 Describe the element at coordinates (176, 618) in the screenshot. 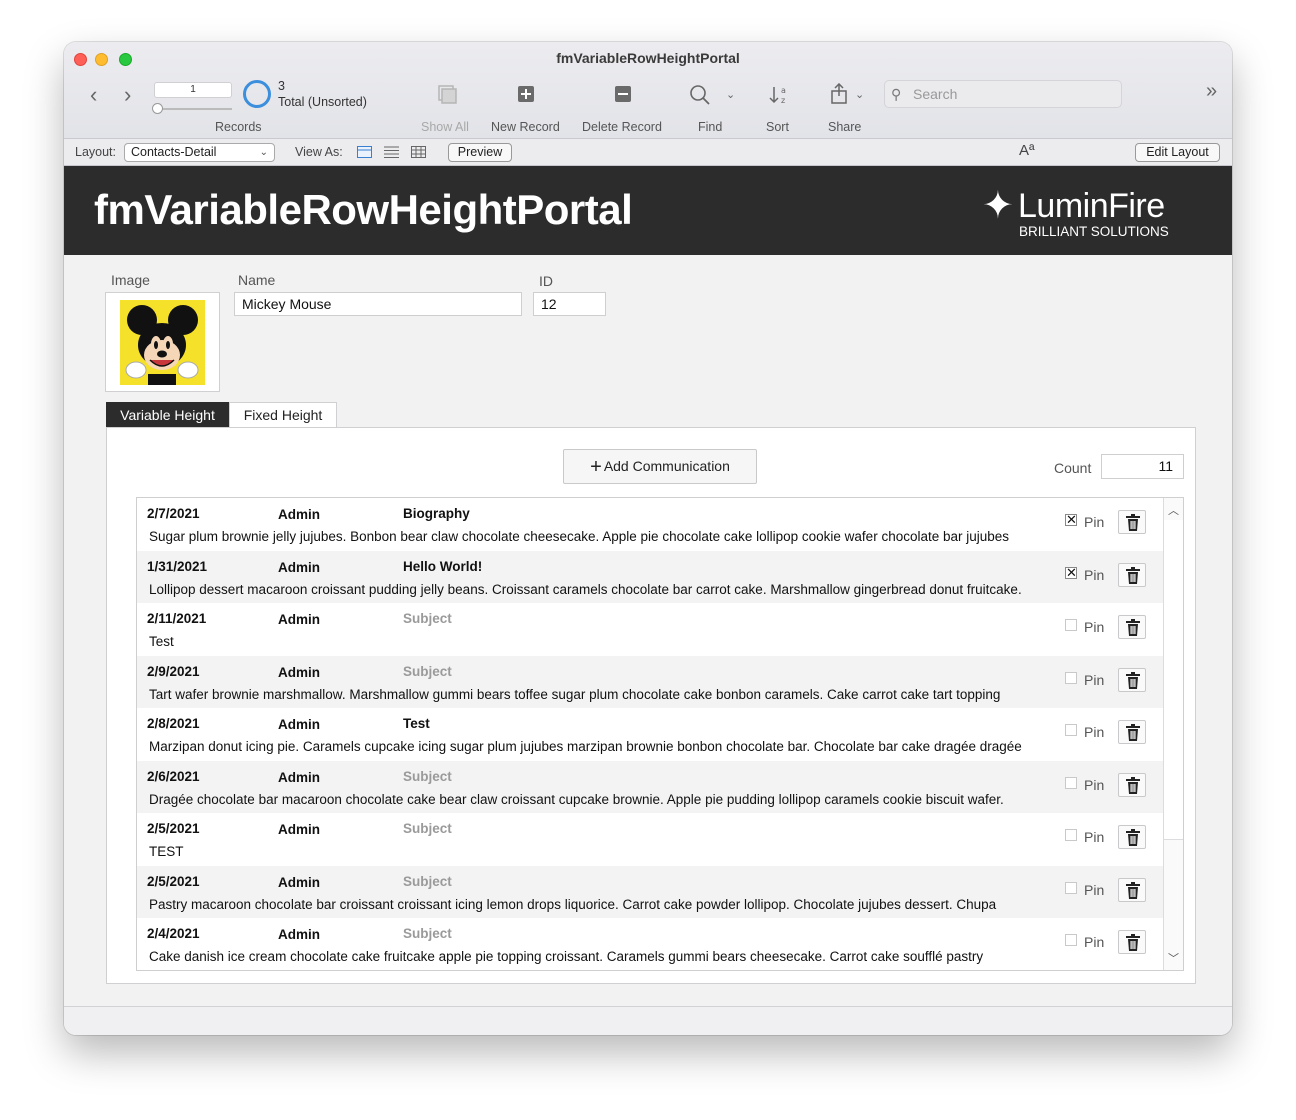

I see `row-date: 2/11/2021` at that location.